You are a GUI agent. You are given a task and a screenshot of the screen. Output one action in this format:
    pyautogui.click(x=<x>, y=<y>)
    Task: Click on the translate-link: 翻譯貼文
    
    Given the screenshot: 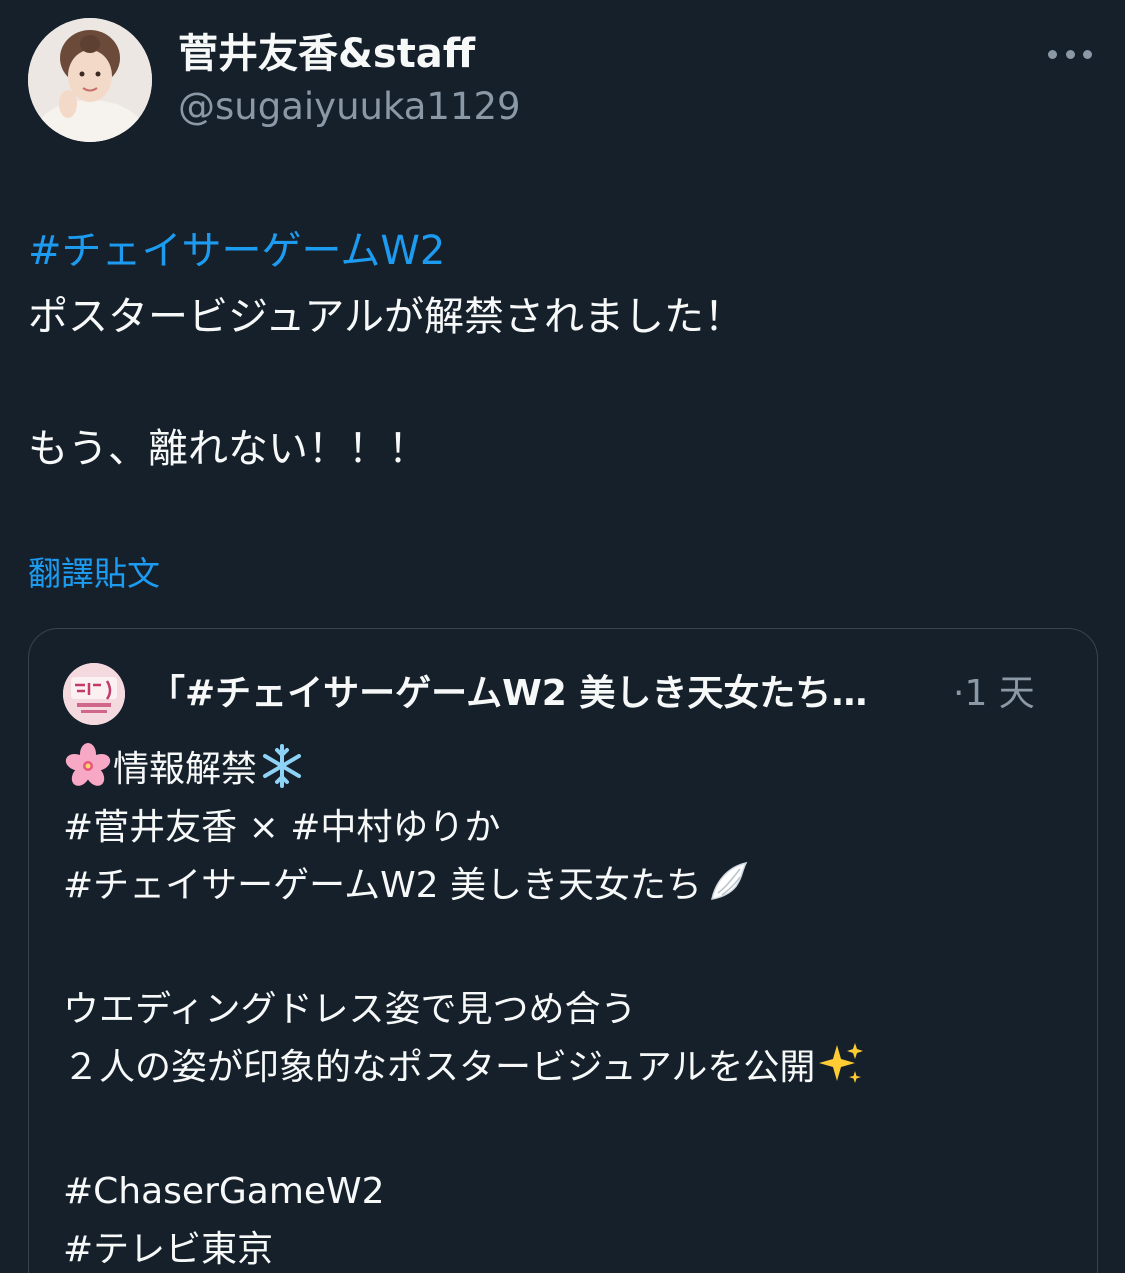 What is the action you would take?
    pyautogui.click(x=94, y=574)
    